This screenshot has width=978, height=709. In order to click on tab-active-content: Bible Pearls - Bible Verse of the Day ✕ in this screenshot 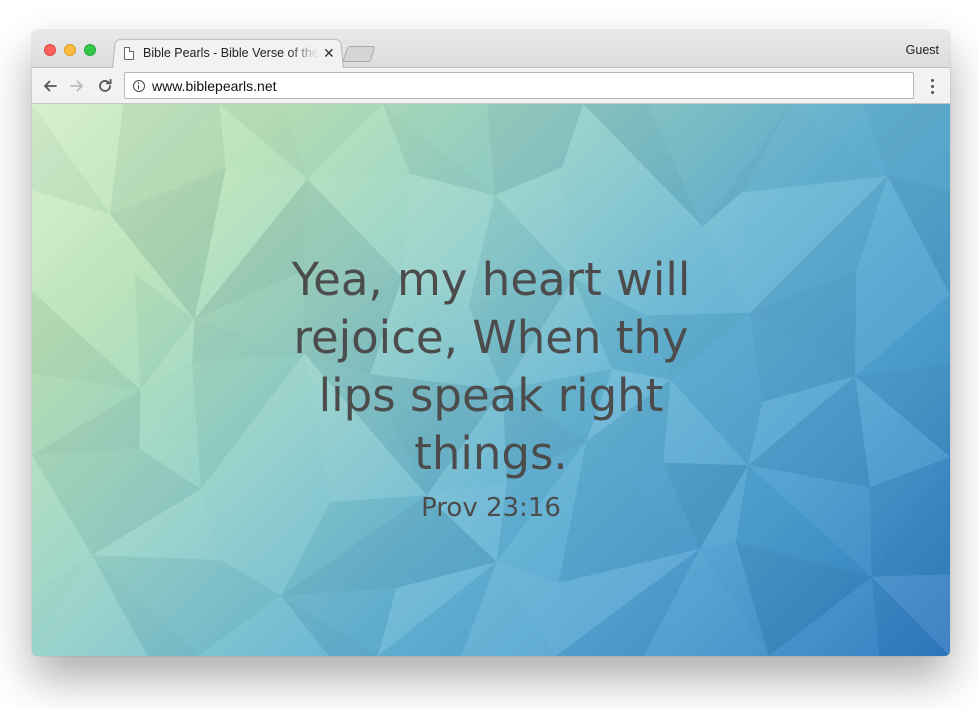, I will do `click(229, 53)`.